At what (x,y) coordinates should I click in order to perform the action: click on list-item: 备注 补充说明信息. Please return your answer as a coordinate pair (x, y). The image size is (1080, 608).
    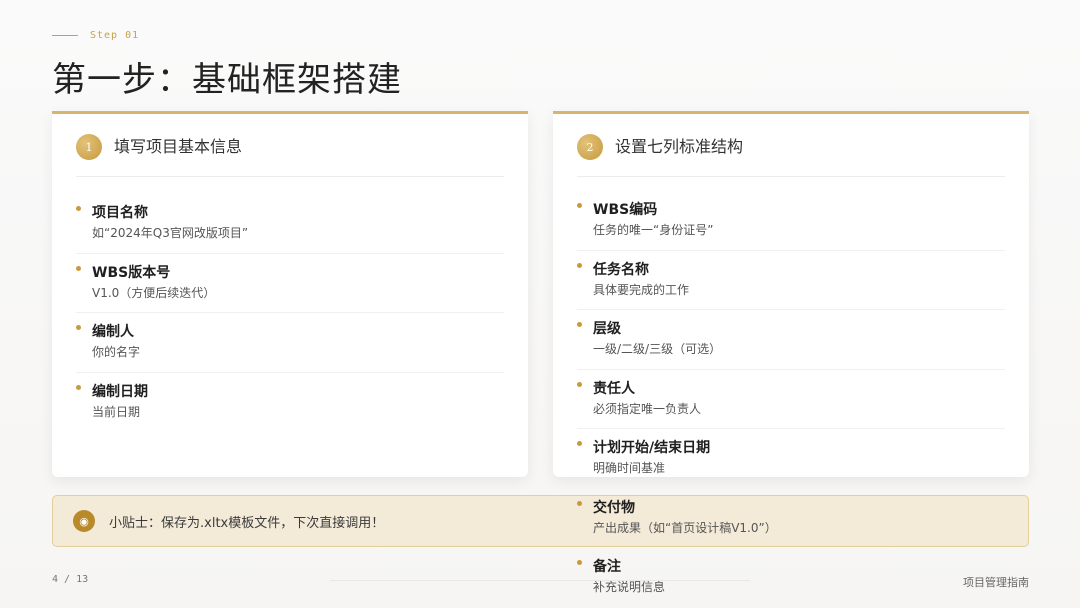
    Looking at the image, I should click on (791, 571).